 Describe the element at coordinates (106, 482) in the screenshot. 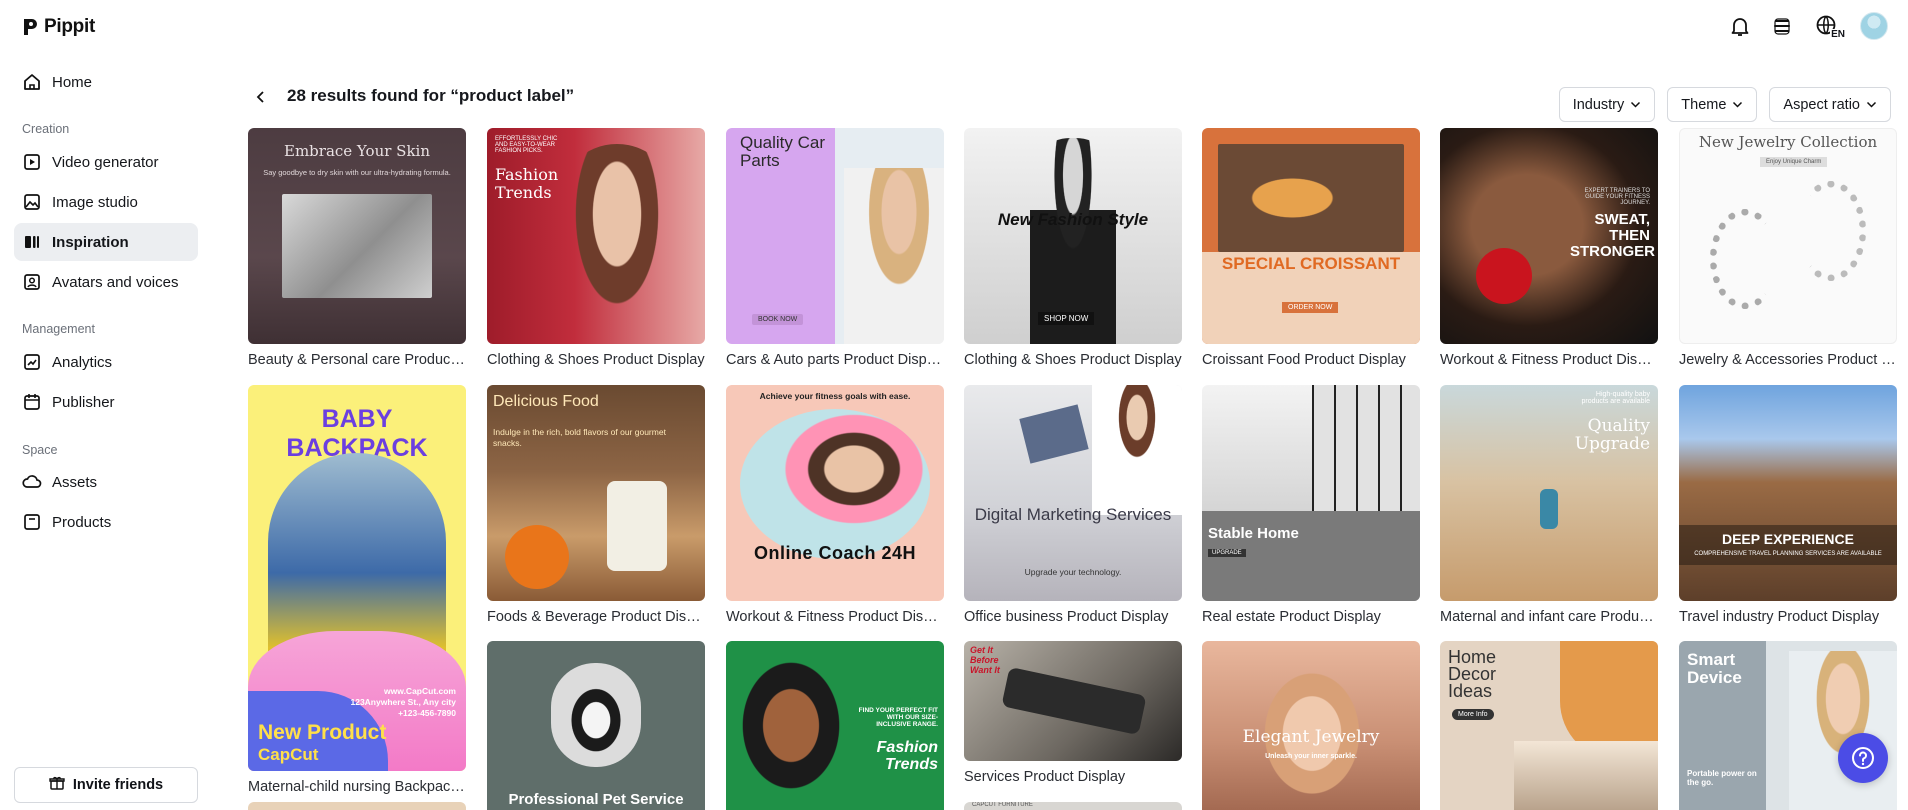

I see `sidebar-item-assets: Assets` at that location.